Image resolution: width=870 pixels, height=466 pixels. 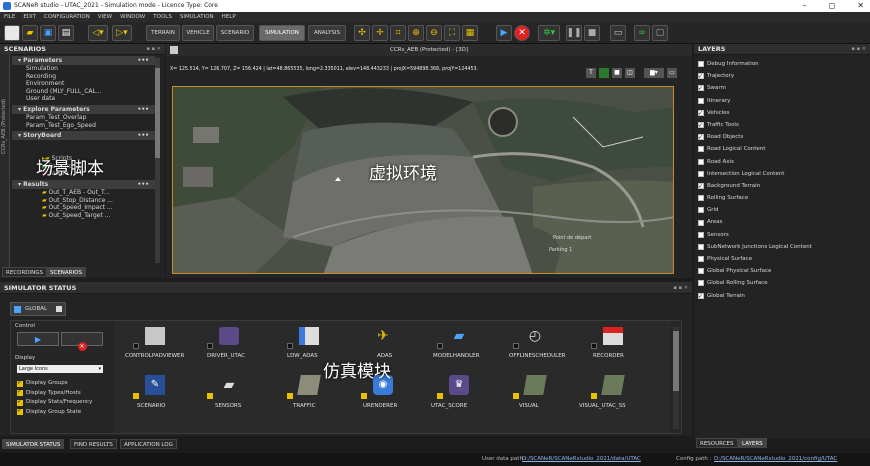 What do you see at coordinates (105, 17) in the screenshot?
I see `menu-view: VIEW` at bounding box center [105, 17].